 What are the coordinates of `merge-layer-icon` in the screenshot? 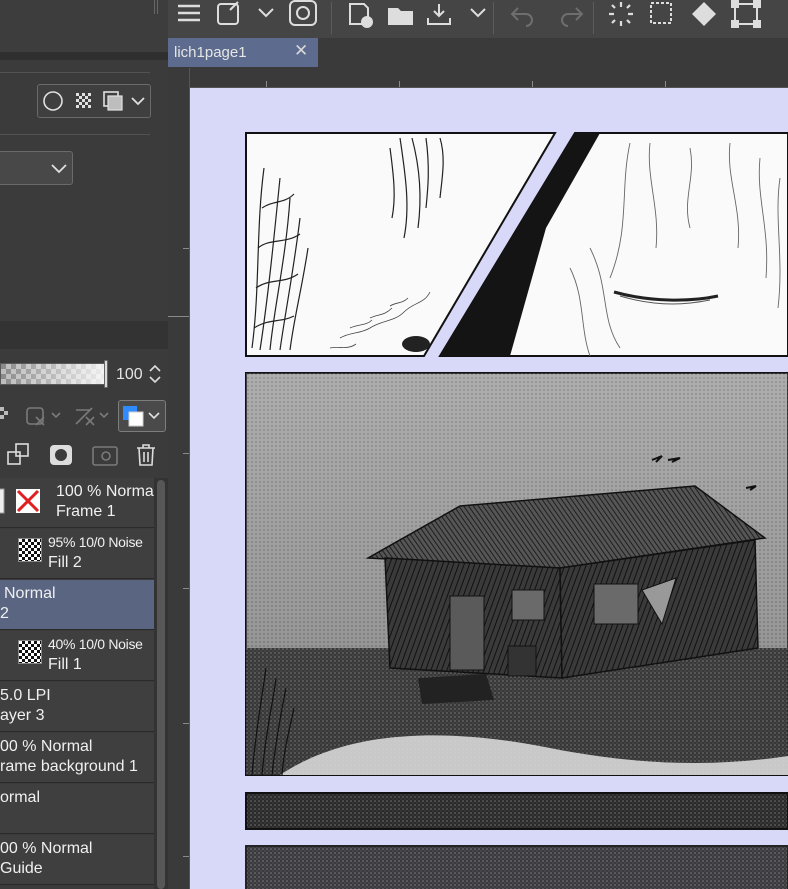 It's located at (18, 454).